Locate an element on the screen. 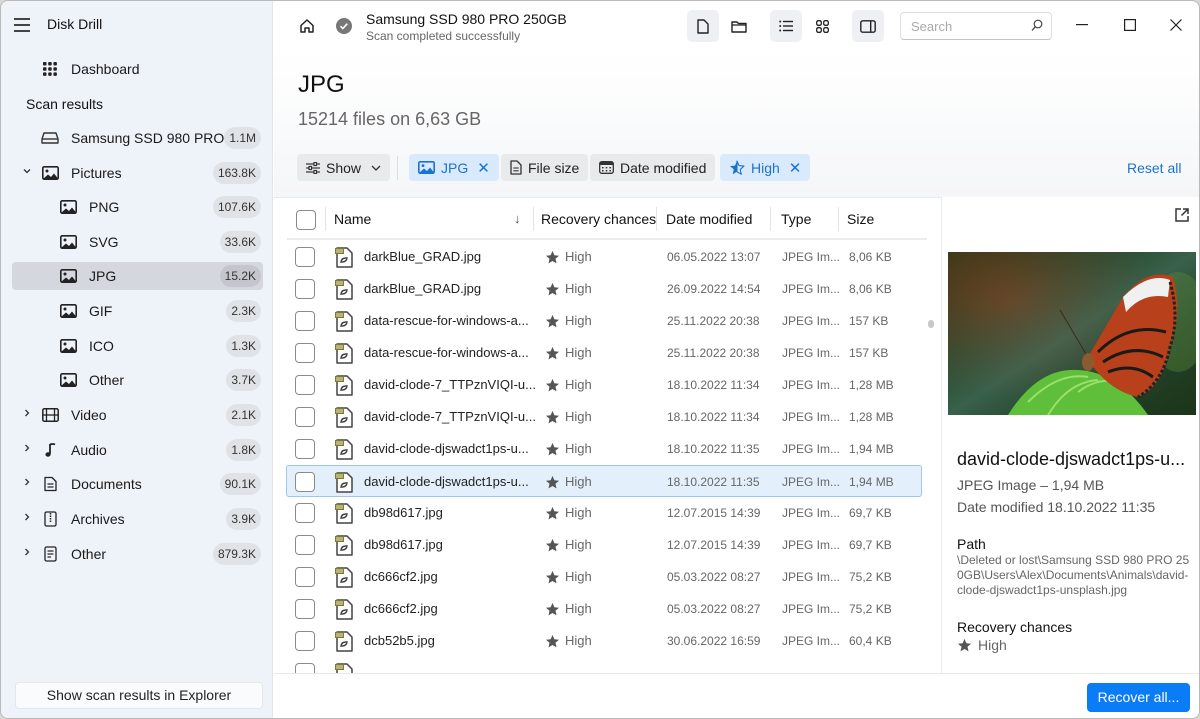 This screenshot has height=719, width=1200. folder-view-button is located at coordinates (739, 26).